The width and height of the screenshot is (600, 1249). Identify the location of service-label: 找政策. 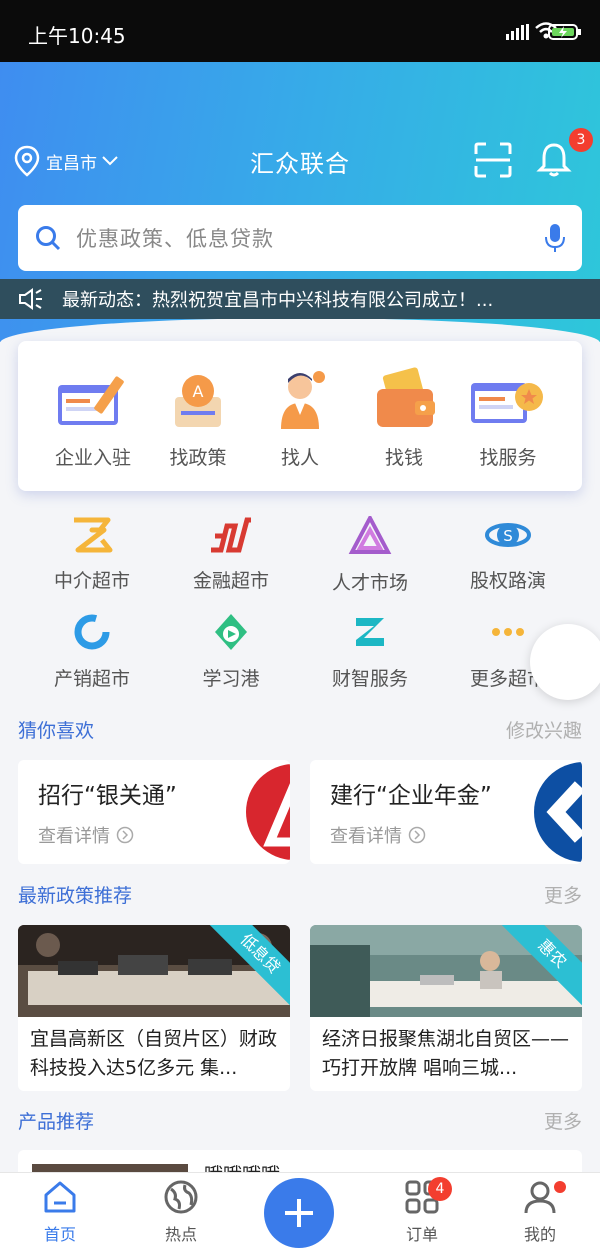
(198, 458).